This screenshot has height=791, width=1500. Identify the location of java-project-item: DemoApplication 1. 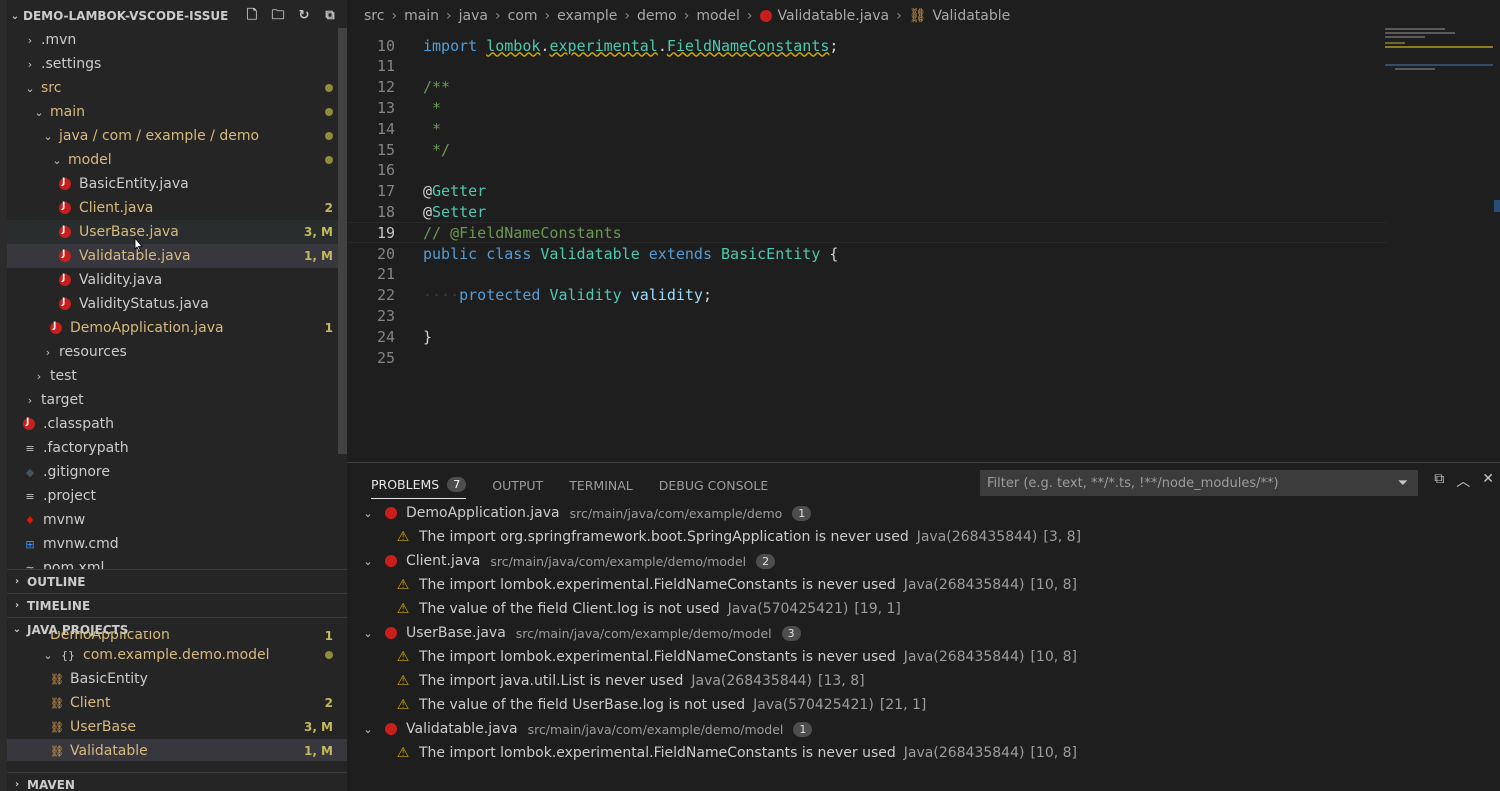
(177, 637).